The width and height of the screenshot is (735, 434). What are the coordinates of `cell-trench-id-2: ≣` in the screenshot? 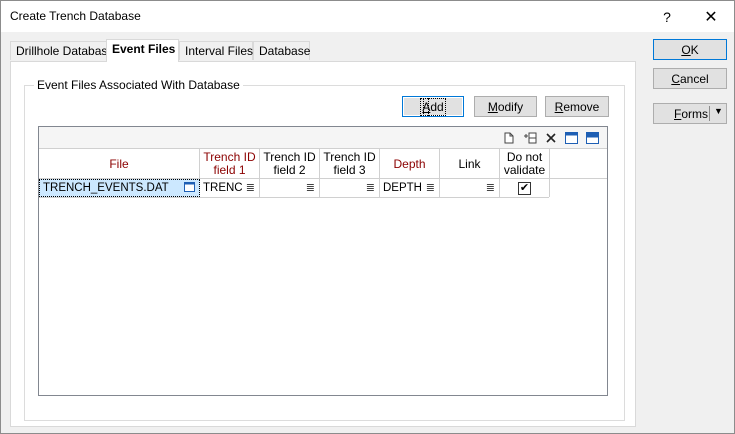 It's located at (290, 188).